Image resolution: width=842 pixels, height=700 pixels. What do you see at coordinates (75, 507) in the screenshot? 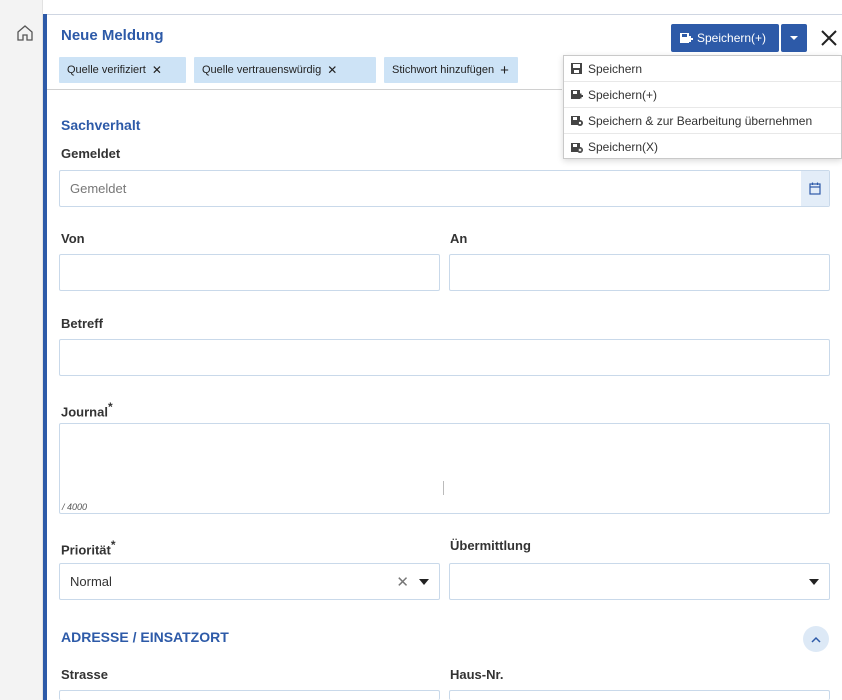
I see `journal-char-counter: / 4000` at bounding box center [75, 507].